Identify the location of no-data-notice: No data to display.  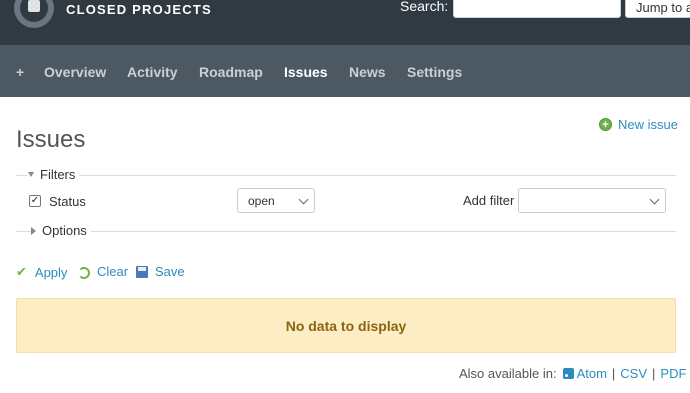
(346, 325).